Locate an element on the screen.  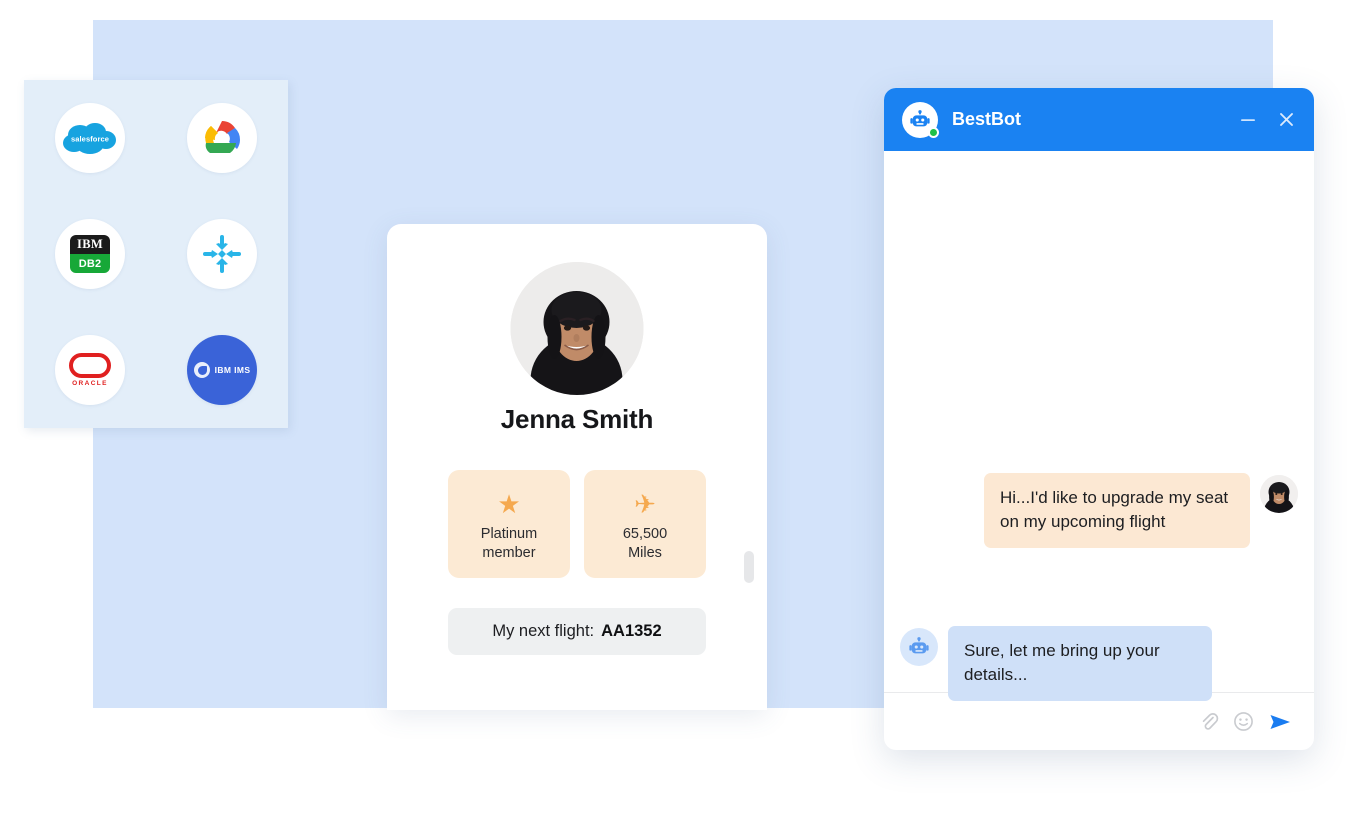
emoji-button is located at coordinates (1243, 721).